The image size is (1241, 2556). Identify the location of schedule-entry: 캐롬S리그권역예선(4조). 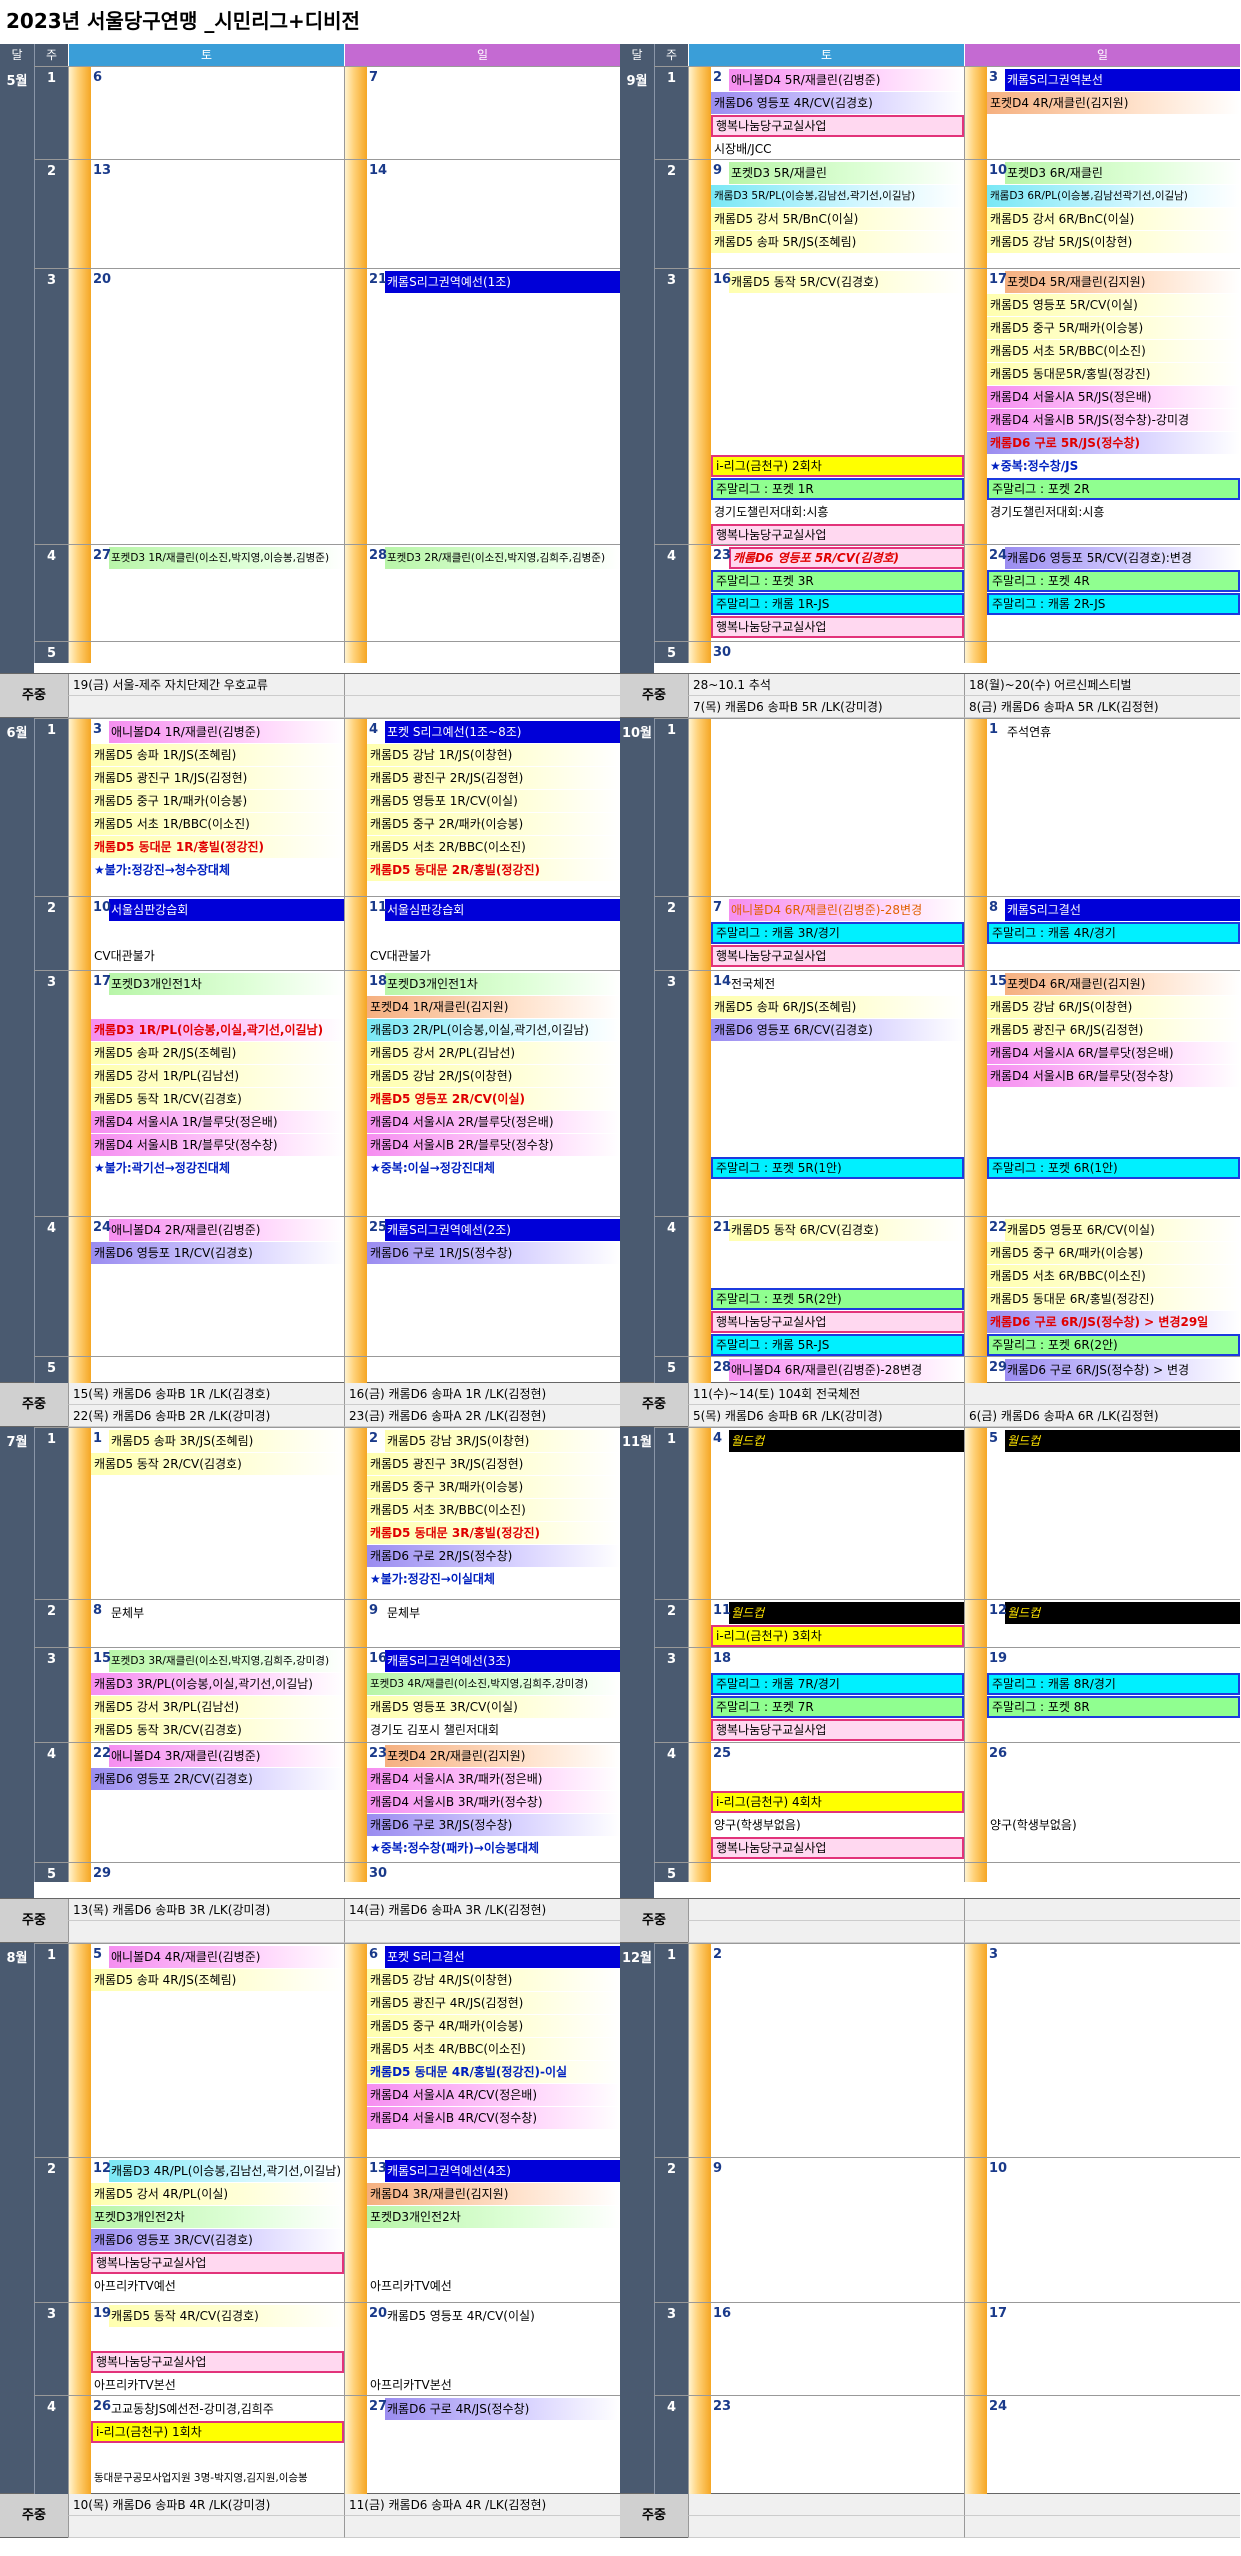
(502, 2171).